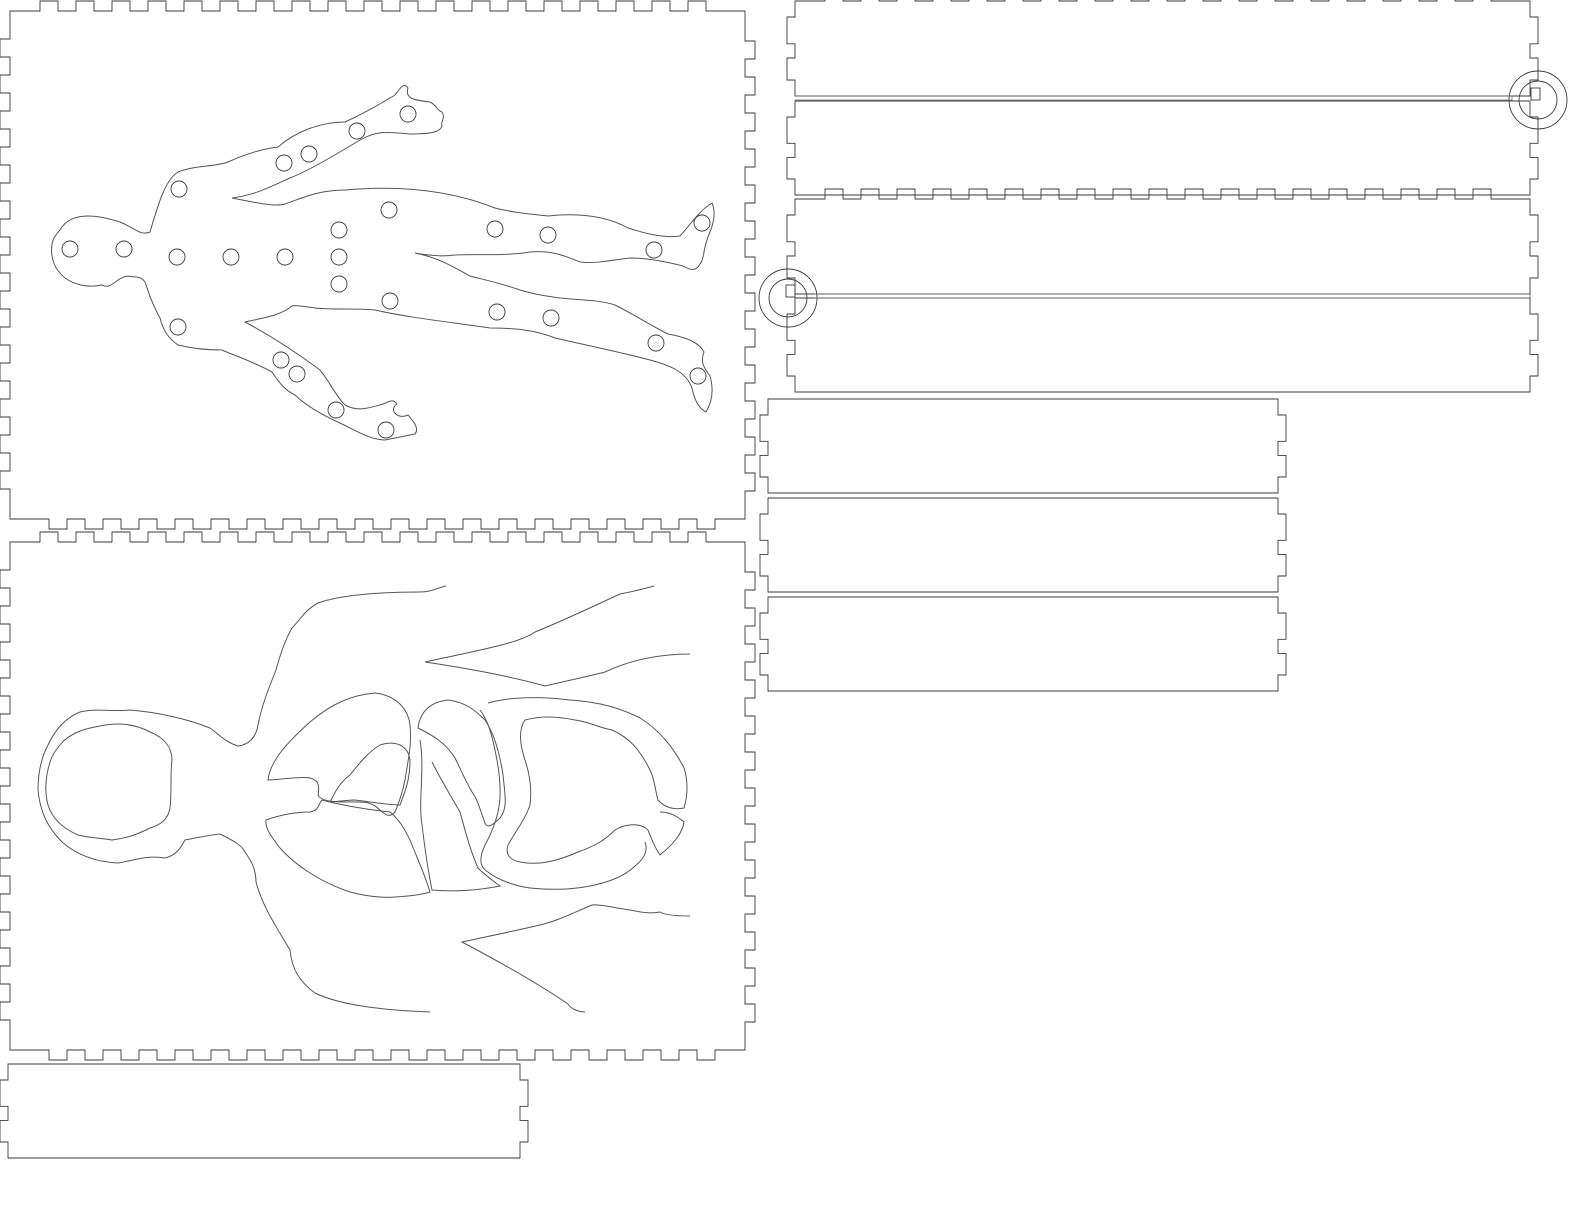 Image resolution: width=1573 pixels, height=1215 pixels. I want to click on head-outline, so click(242, 799).